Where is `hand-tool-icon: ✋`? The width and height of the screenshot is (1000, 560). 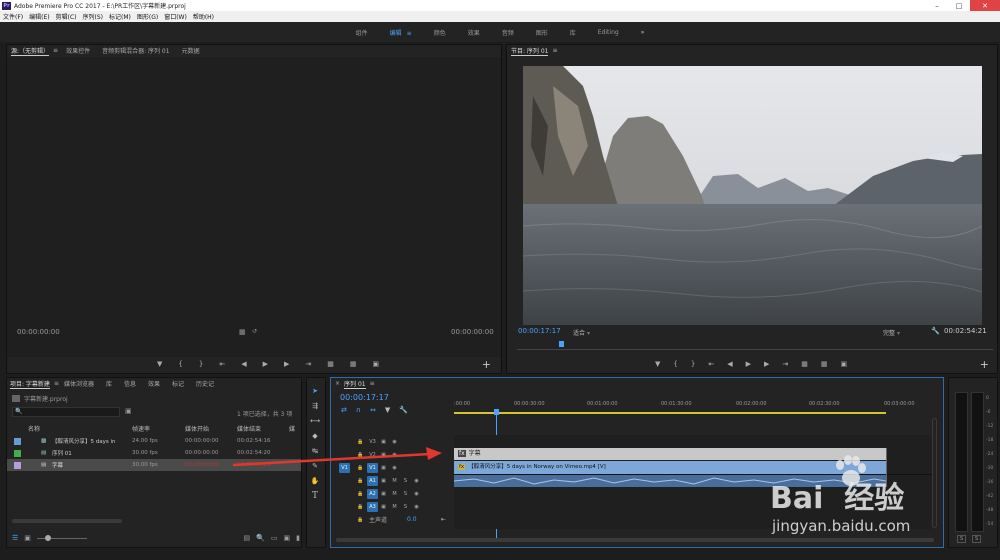
hand-tool-icon: ✋ is located at coordinates (315, 481).